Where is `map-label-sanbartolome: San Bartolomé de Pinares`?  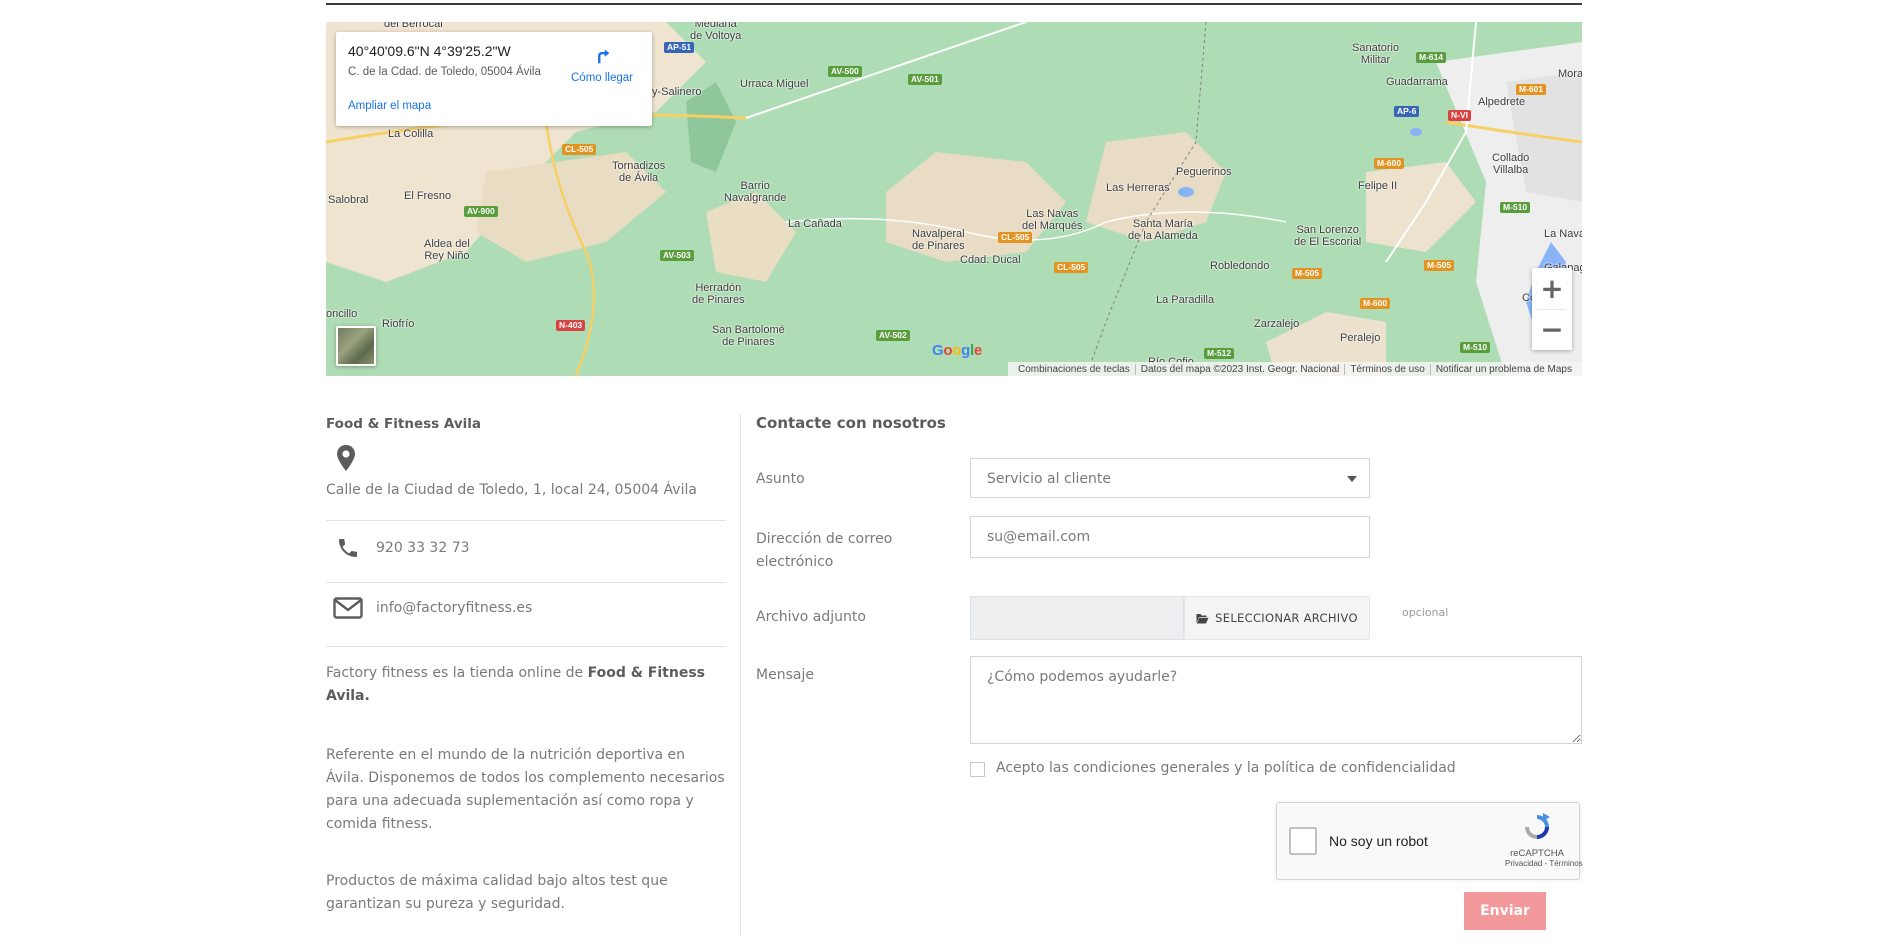
map-label-sanbartolome: San Bartolomé de Pinares is located at coordinates (748, 336).